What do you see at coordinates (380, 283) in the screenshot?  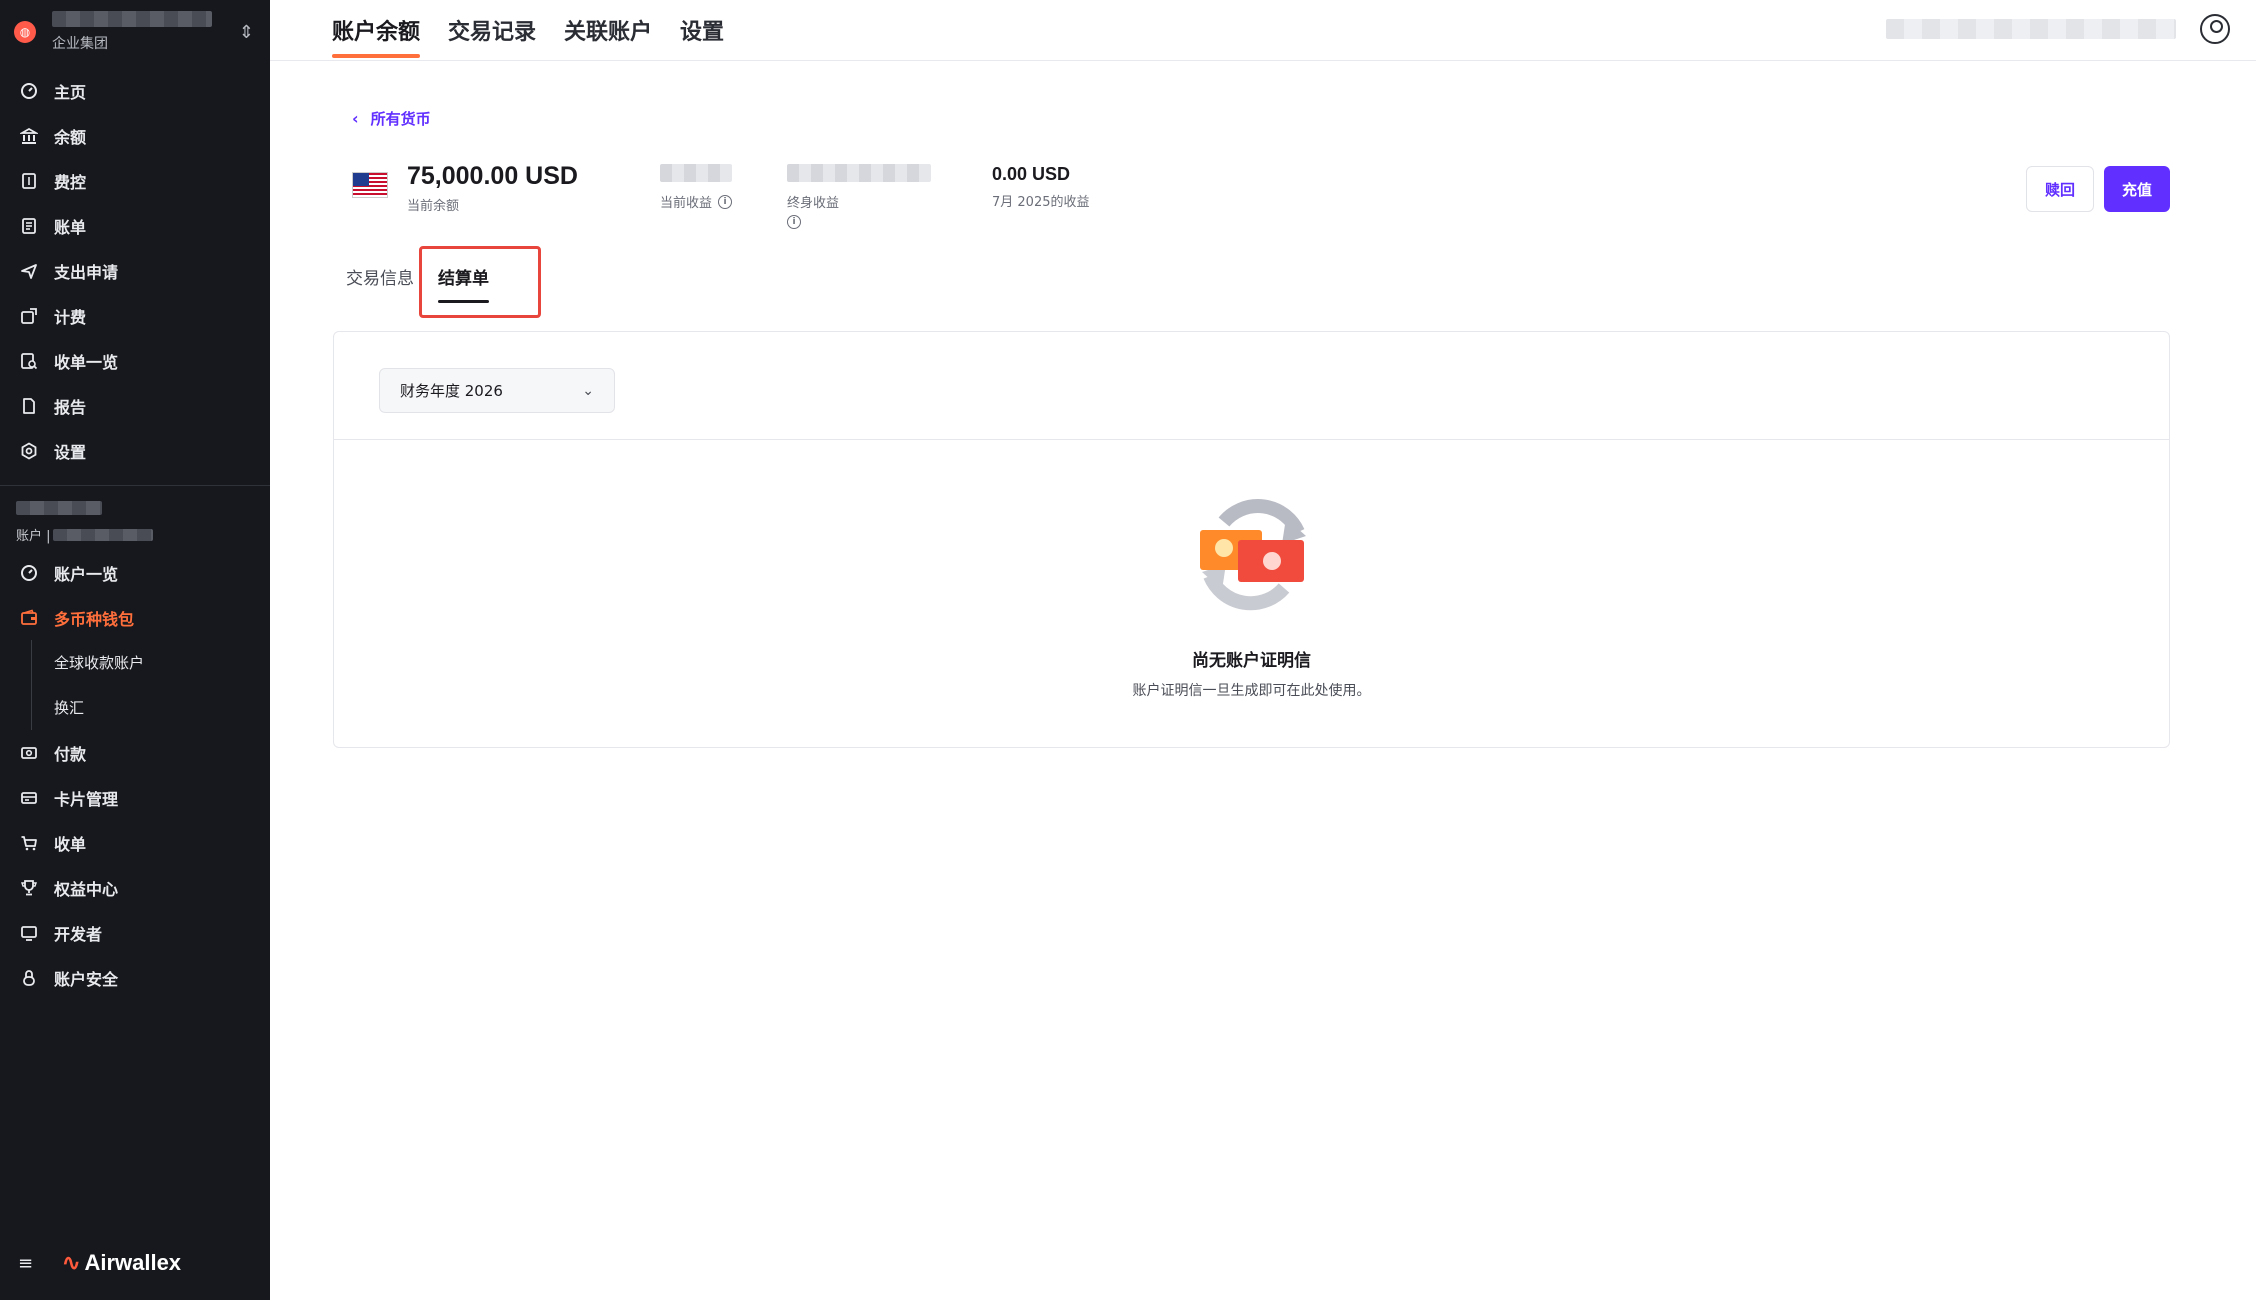 I see `tab-transaction-info: 交易信息` at bounding box center [380, 283].